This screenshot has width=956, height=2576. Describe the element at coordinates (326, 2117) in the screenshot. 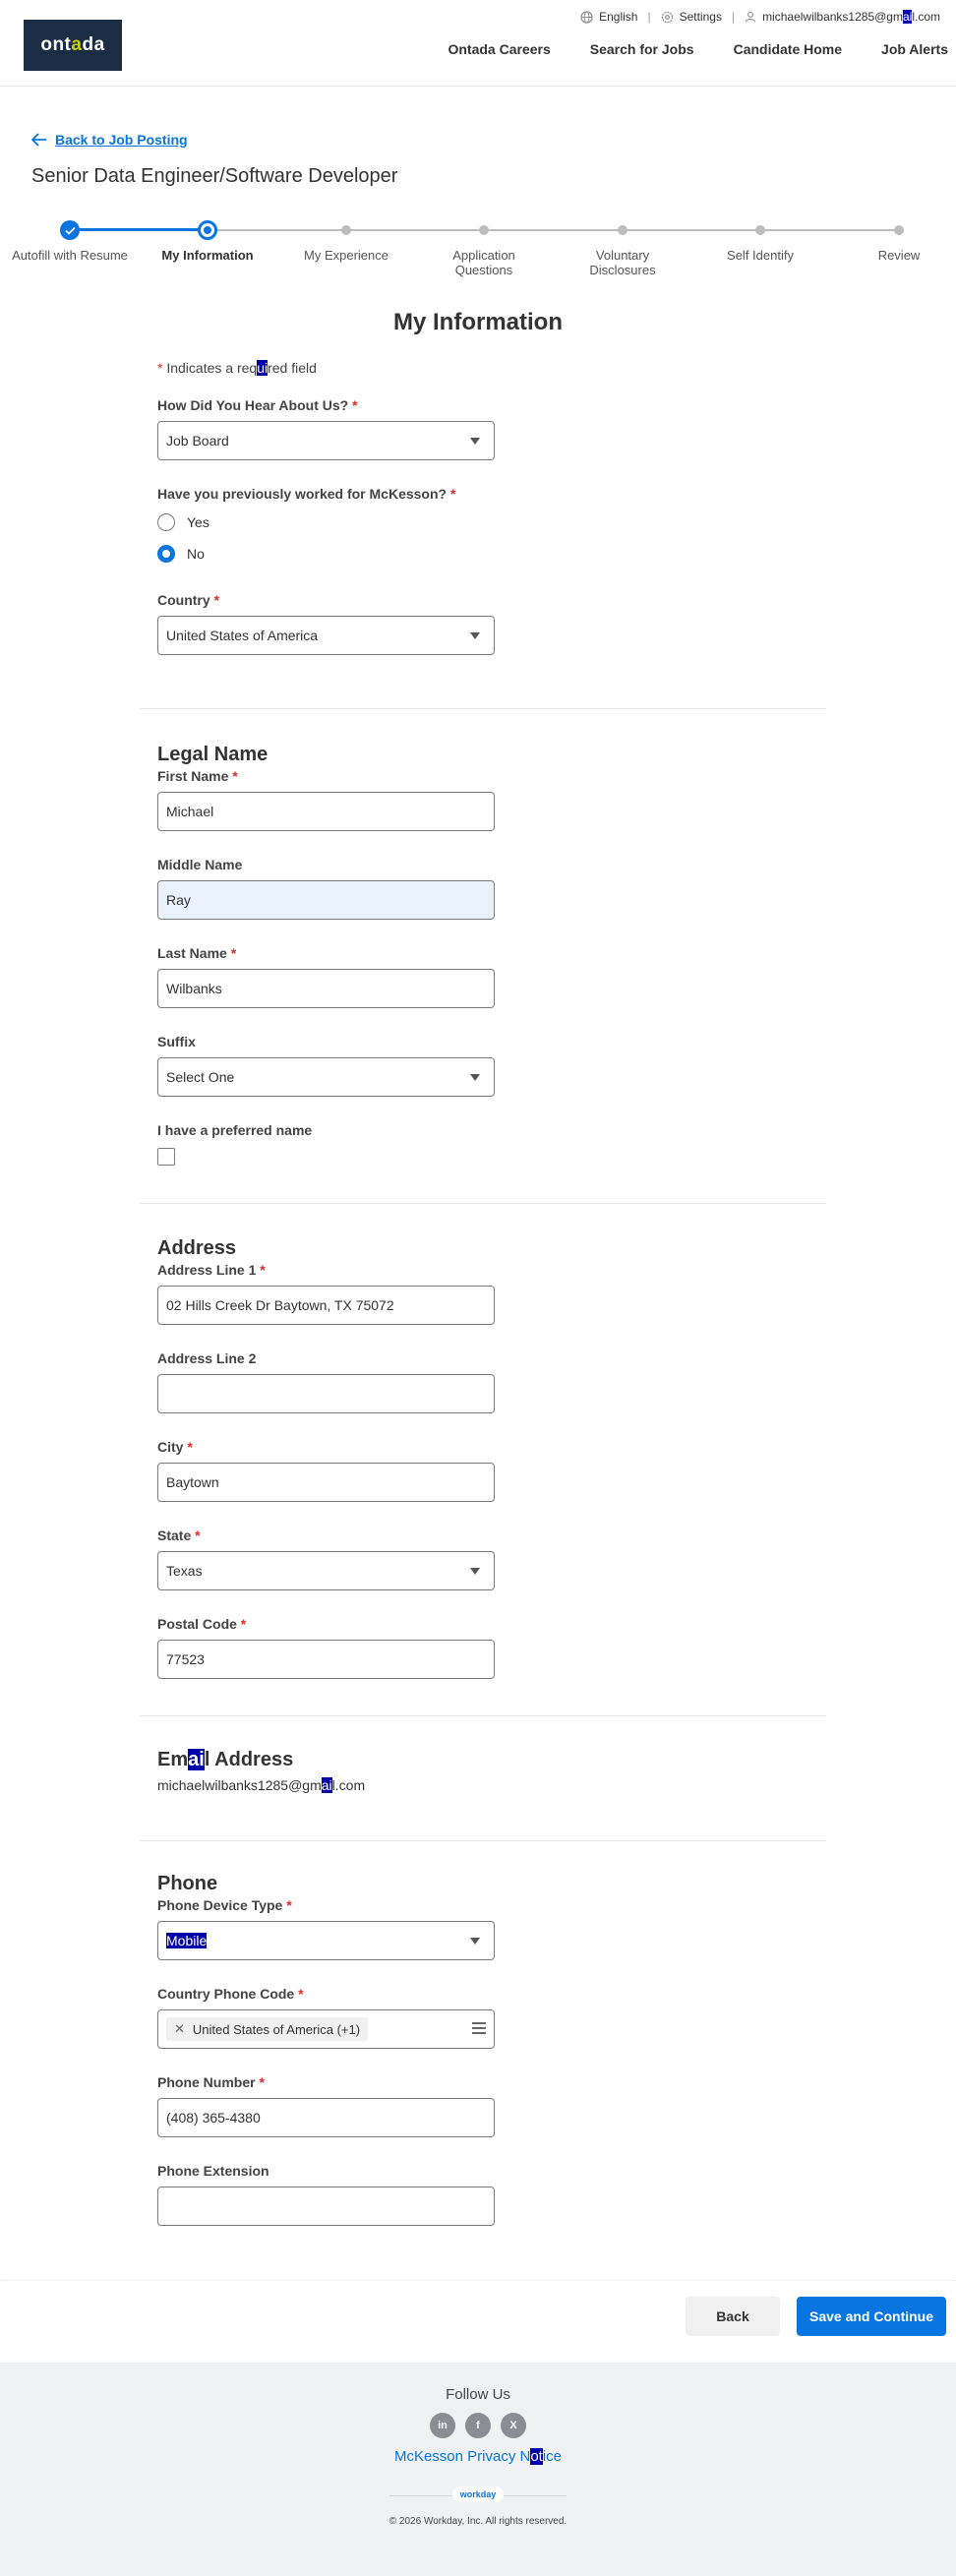

I see `phone-number-input: (408) 365-4380` at that location.